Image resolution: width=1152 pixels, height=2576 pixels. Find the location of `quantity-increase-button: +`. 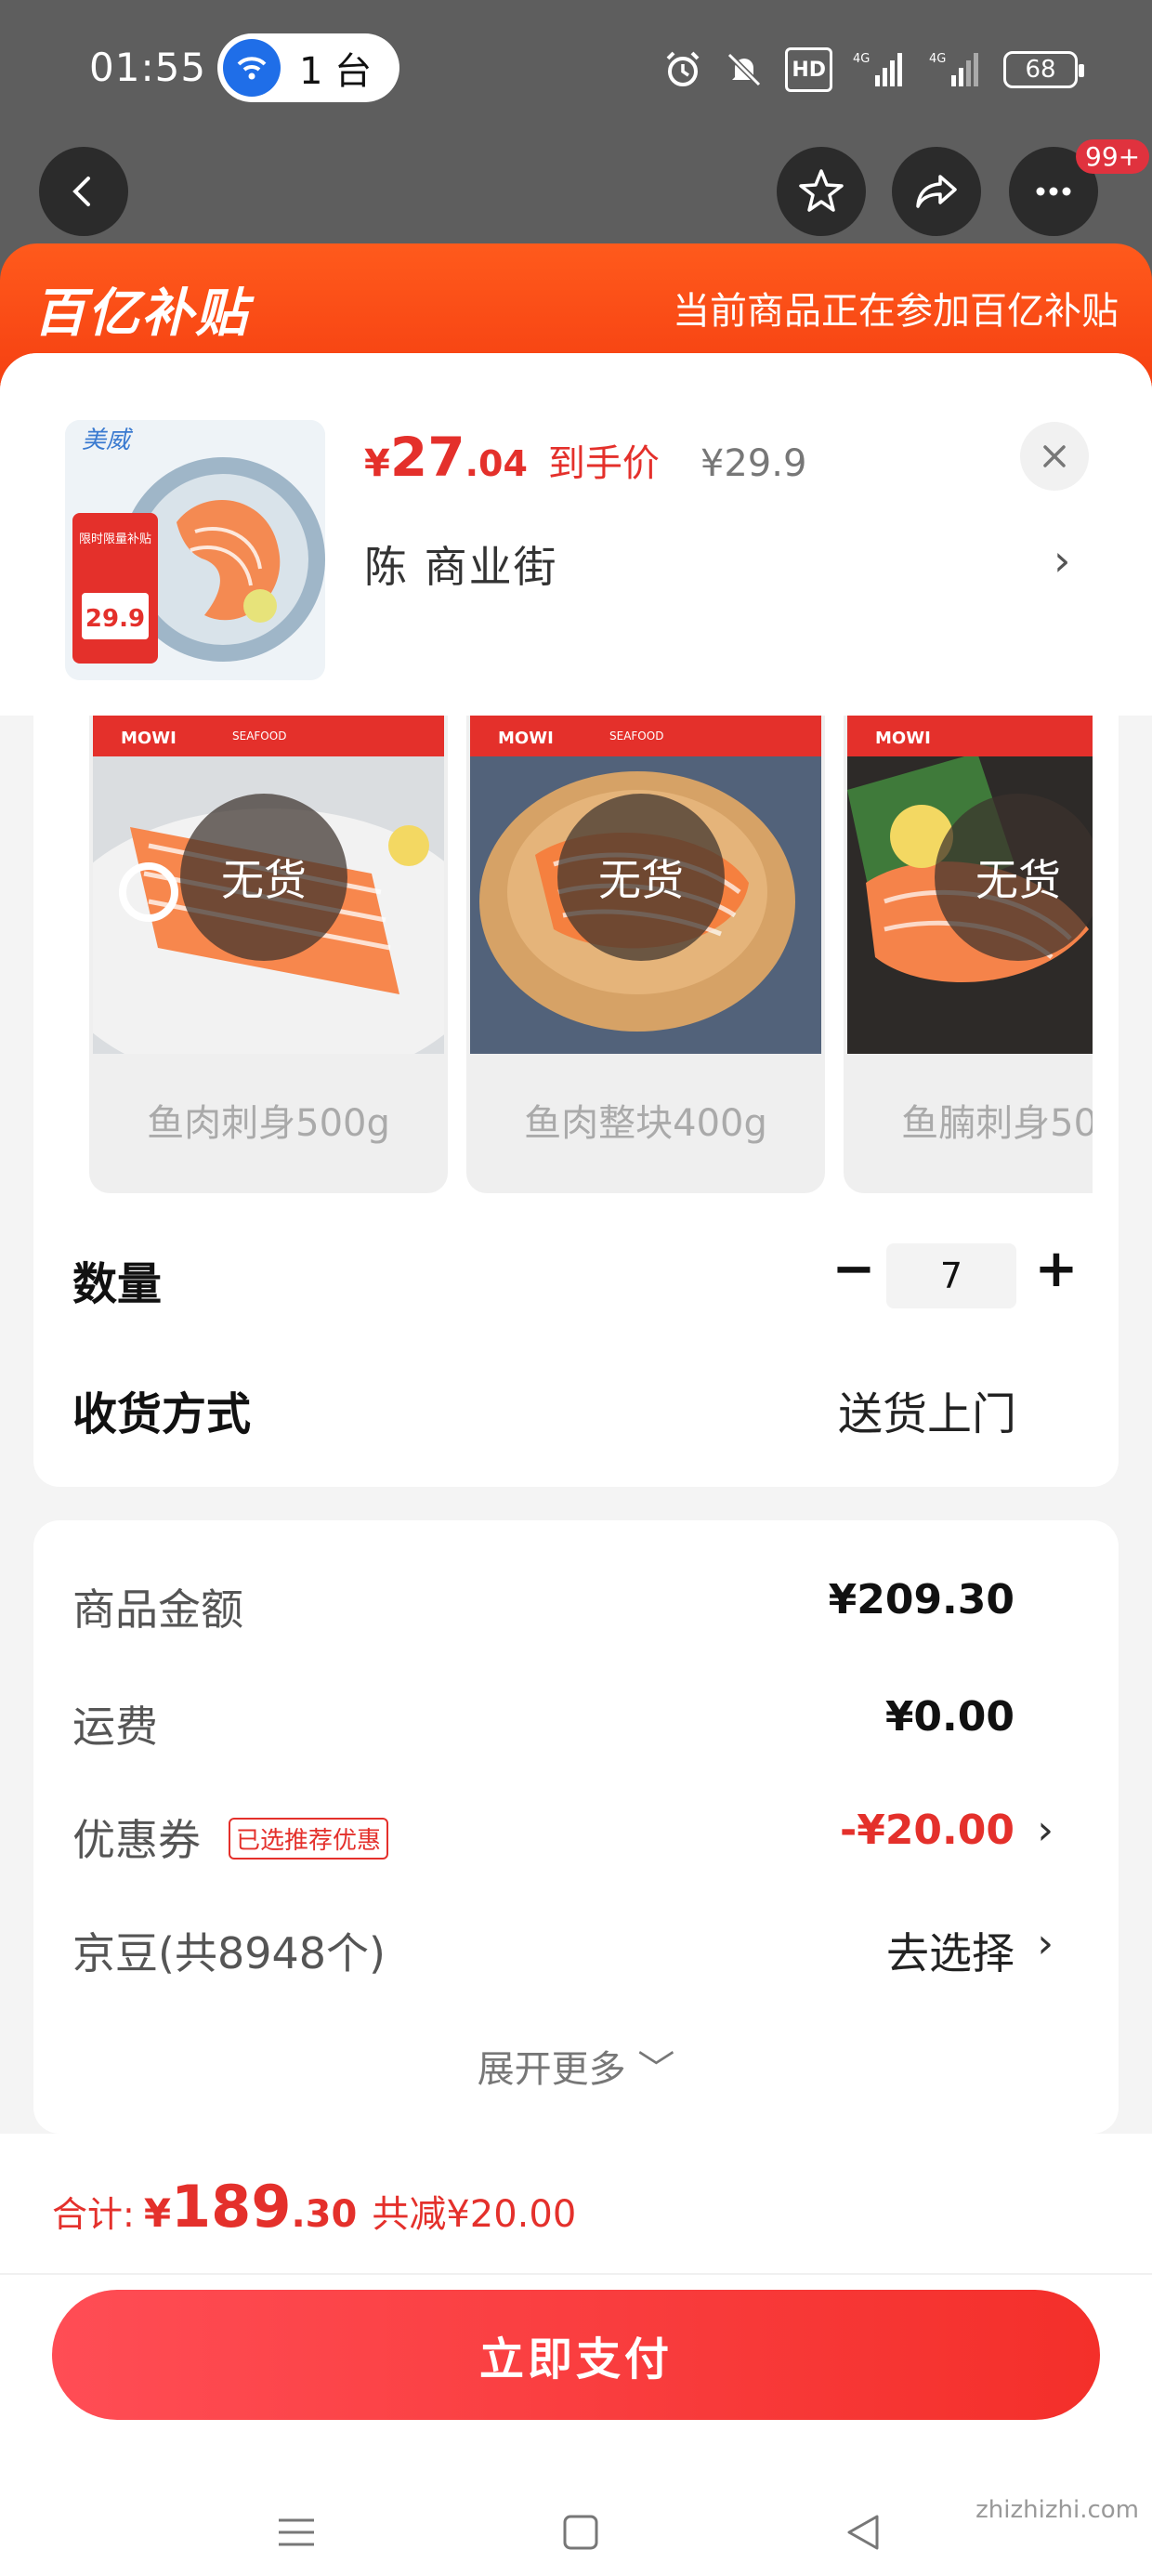

quantity-increase-button: + is located at coordinates (1056, 1268).